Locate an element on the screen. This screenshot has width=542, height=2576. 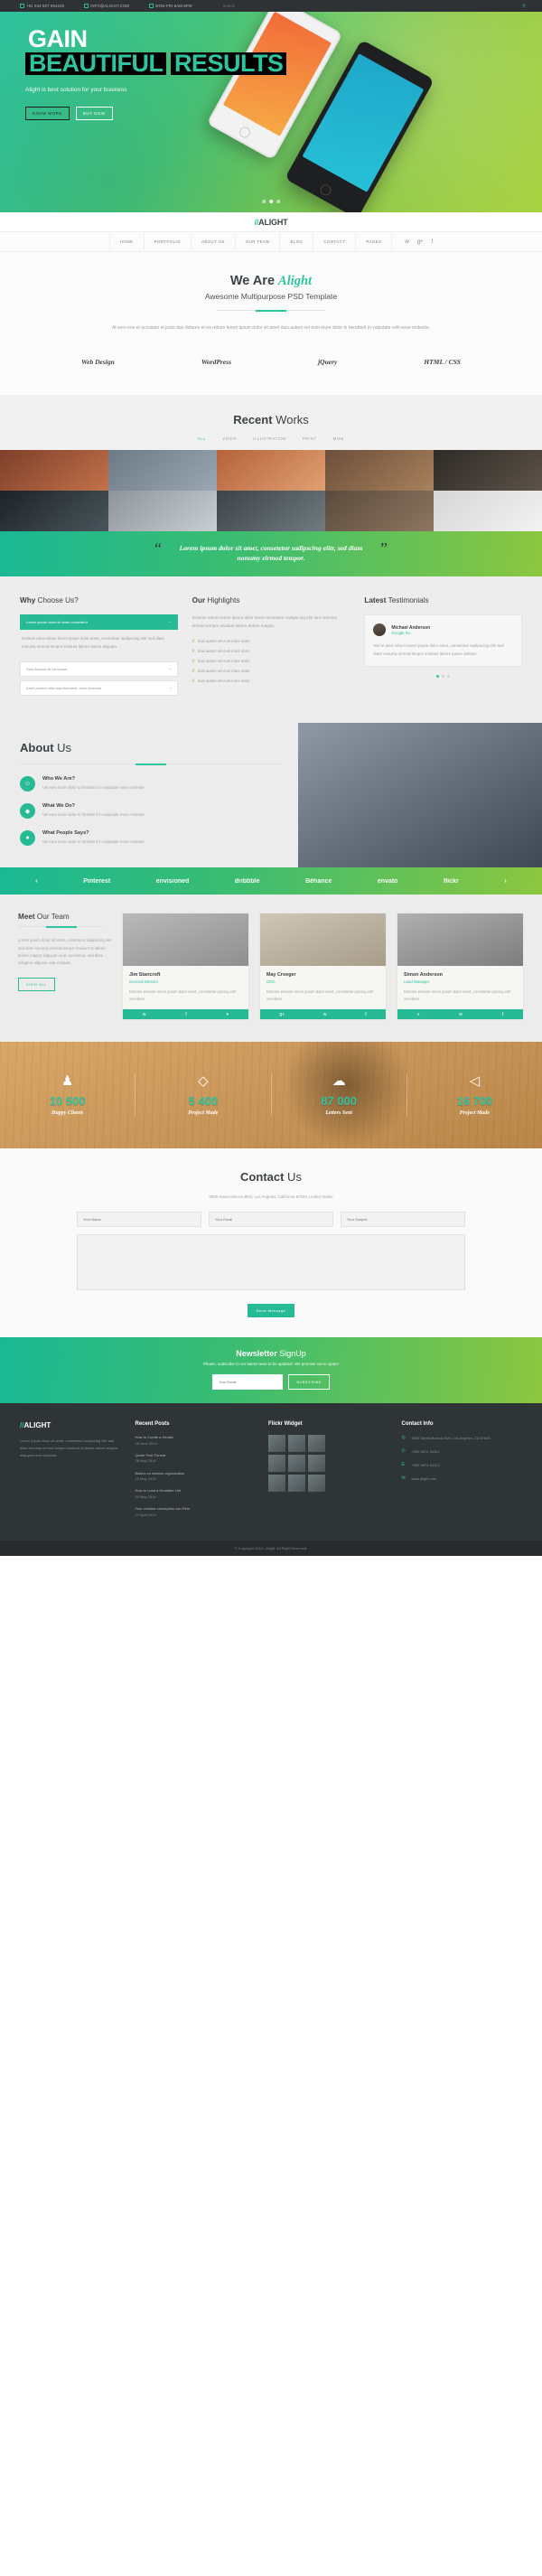
user-icon: ☺ is located at coordinates (28, 784).